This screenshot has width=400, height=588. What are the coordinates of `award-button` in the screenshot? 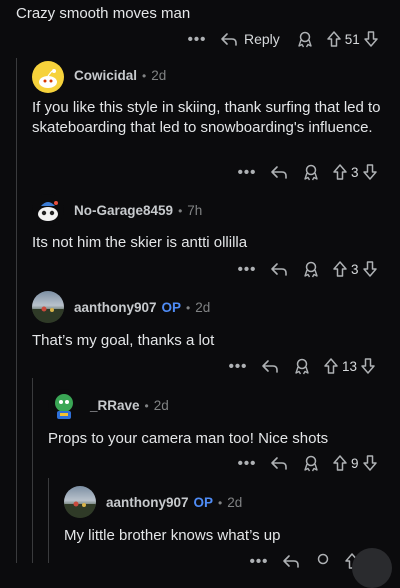 It's located at (305, 39).